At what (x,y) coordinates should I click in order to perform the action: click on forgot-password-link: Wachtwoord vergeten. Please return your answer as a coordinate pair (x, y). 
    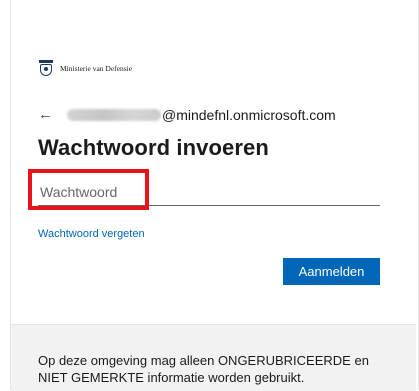
    Looking at the image, I should click on (91, 234).